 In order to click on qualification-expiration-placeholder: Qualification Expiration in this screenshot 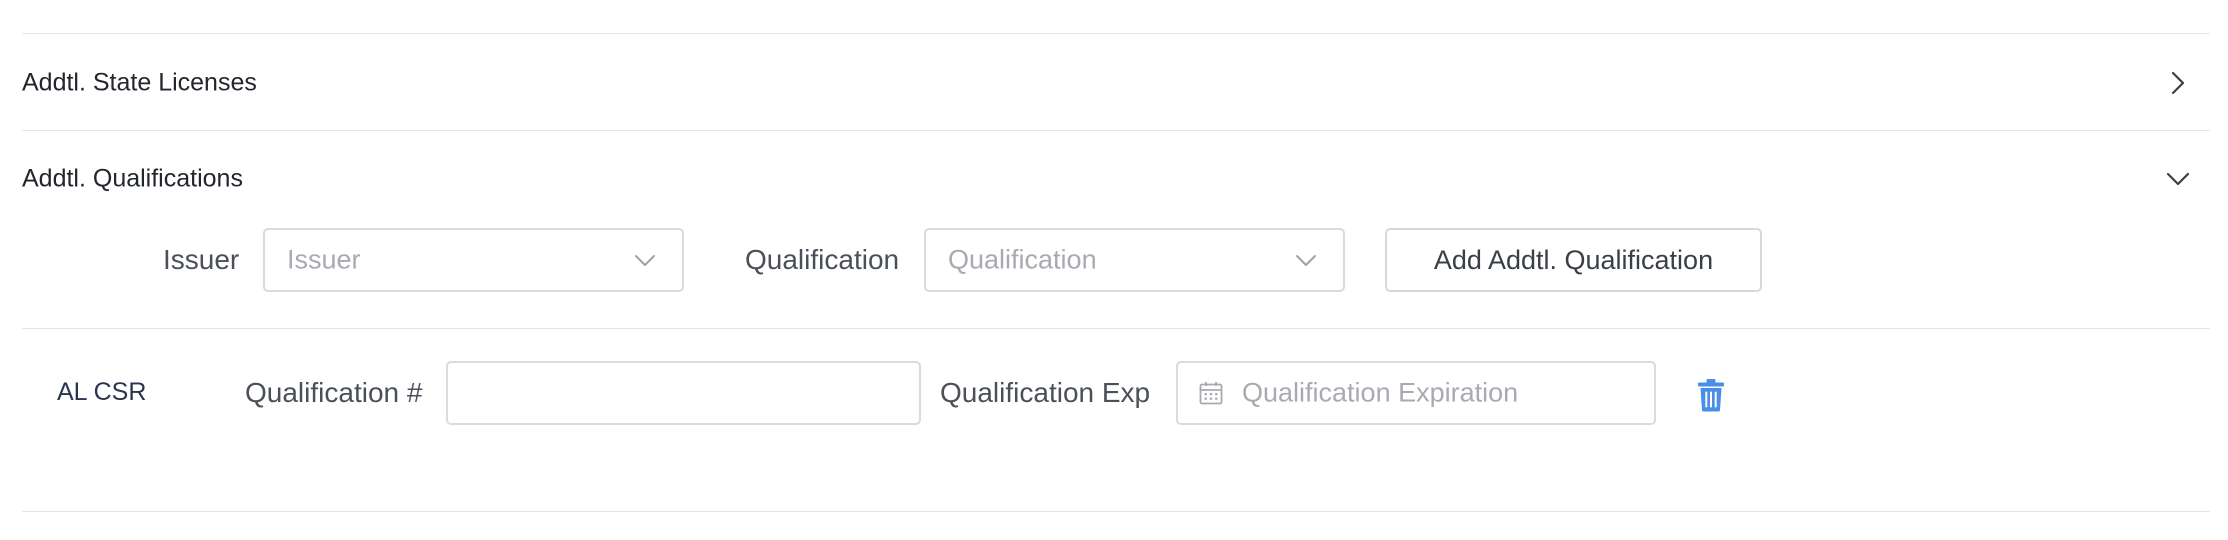, I will do `click(1380, 392)`.